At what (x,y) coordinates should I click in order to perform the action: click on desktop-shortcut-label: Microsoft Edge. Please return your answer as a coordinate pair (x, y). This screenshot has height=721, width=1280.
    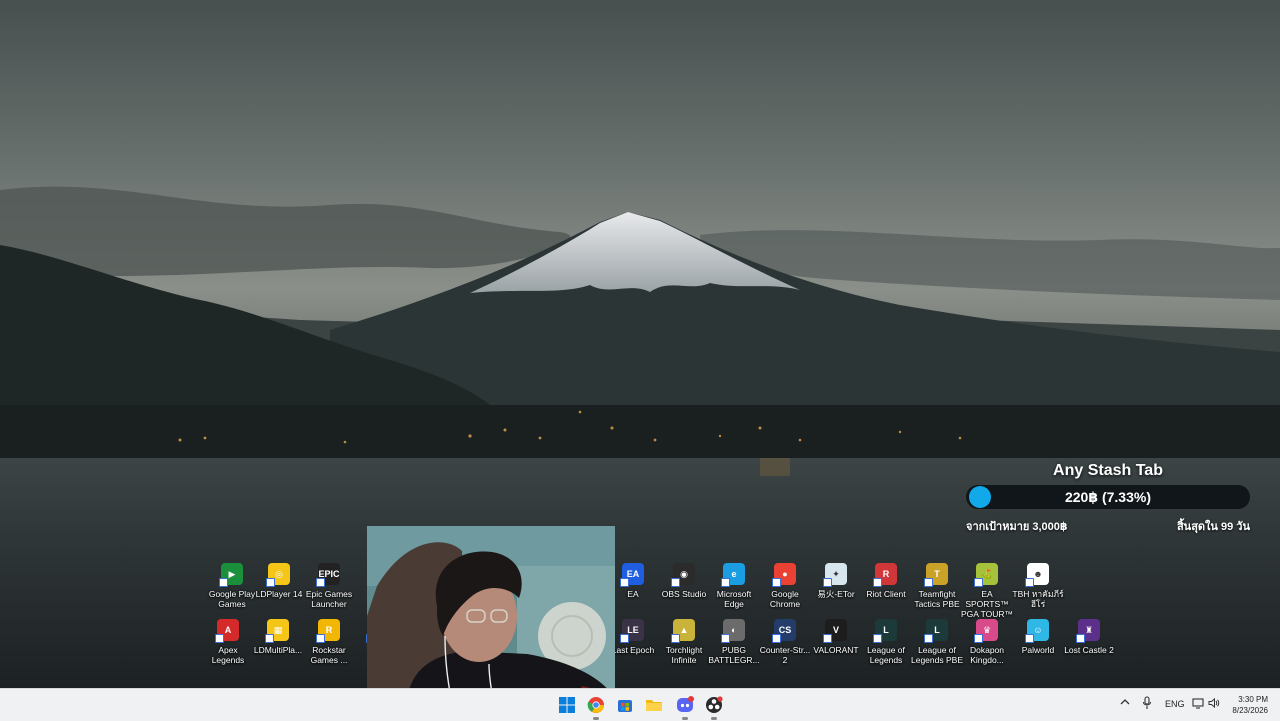
    Looking at the image, I should click on (734, 599).